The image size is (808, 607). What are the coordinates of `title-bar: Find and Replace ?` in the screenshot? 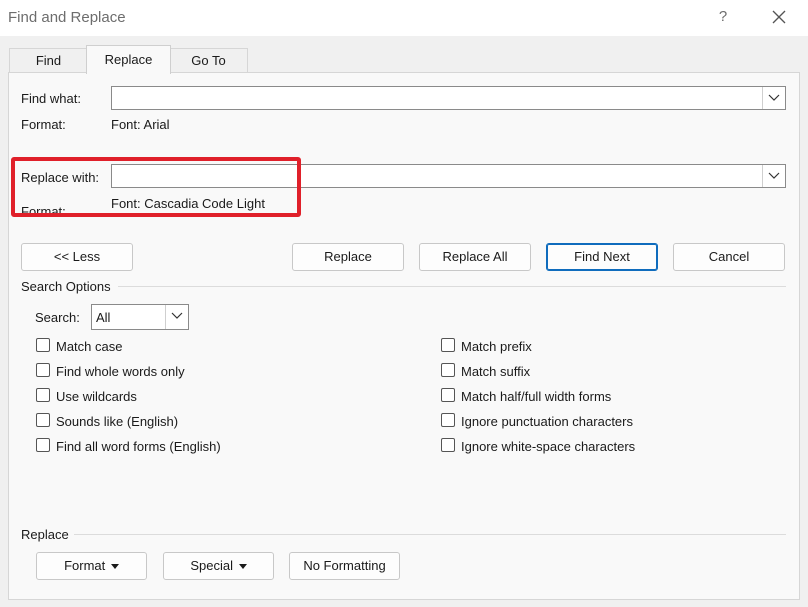 It's located at (404, 18).